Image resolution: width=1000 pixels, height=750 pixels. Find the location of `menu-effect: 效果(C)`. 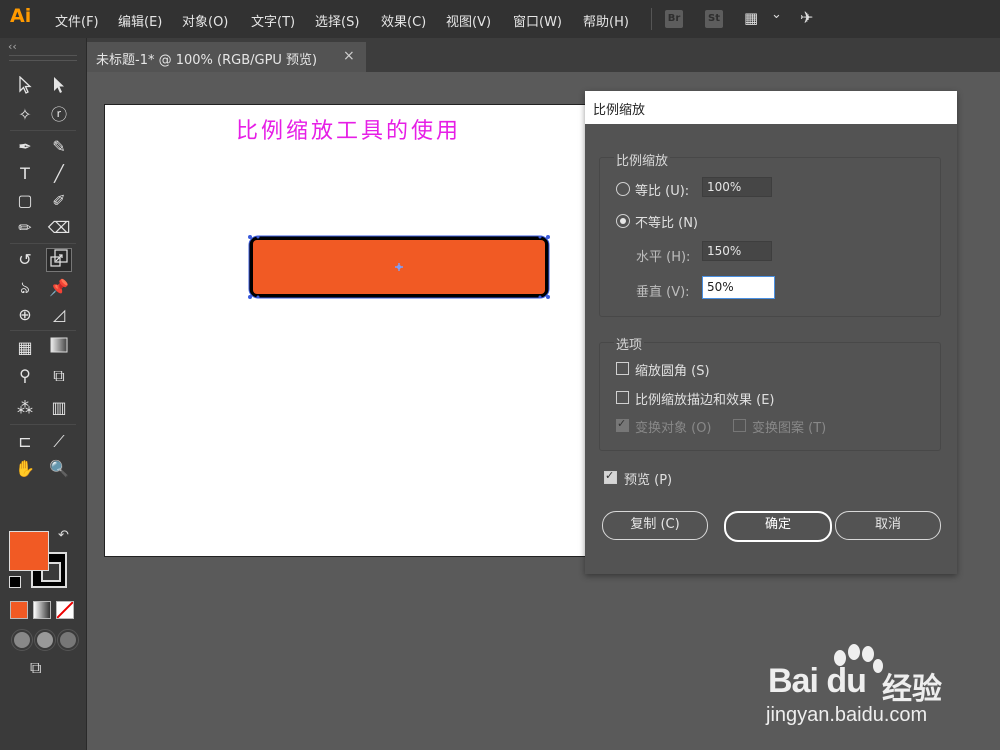

menu-effect: 效果(C) is located at coordinates (403, 20).